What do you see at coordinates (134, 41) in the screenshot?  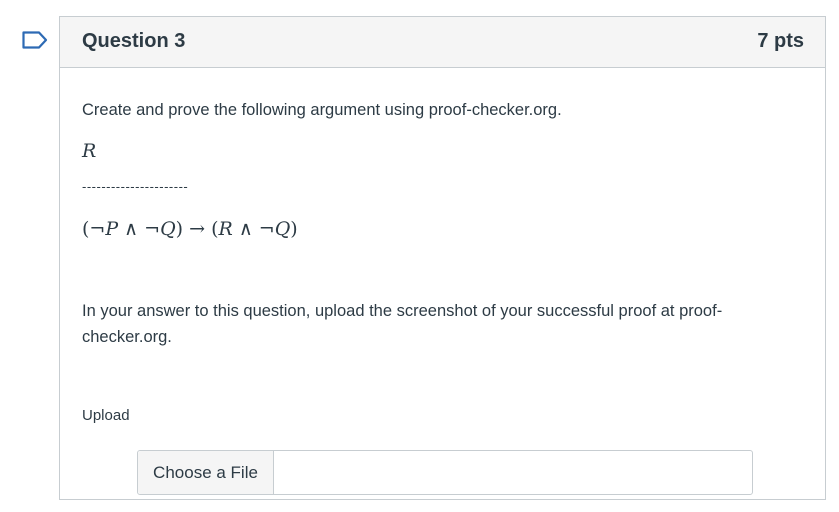 I see `question-title: Question 3` at bounding box center [134, 41].